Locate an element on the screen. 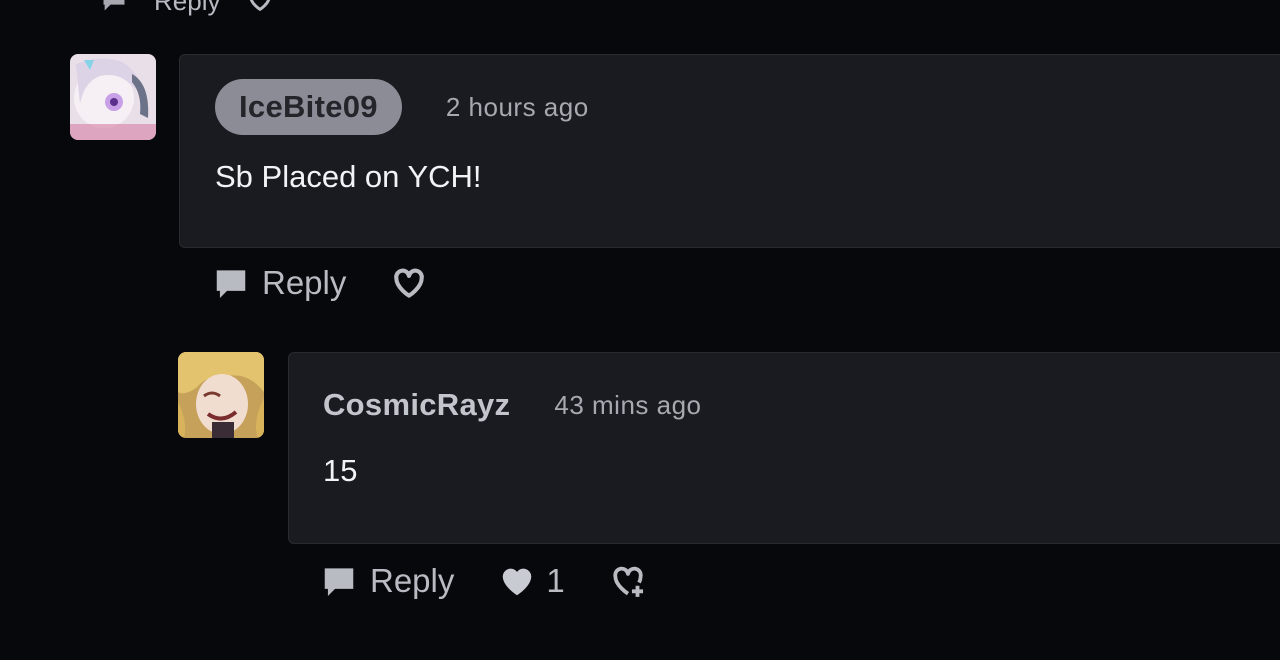 The height and width of the screenshot is (660, 1280). heart-plus-icon is located at coordinates (628, 581).